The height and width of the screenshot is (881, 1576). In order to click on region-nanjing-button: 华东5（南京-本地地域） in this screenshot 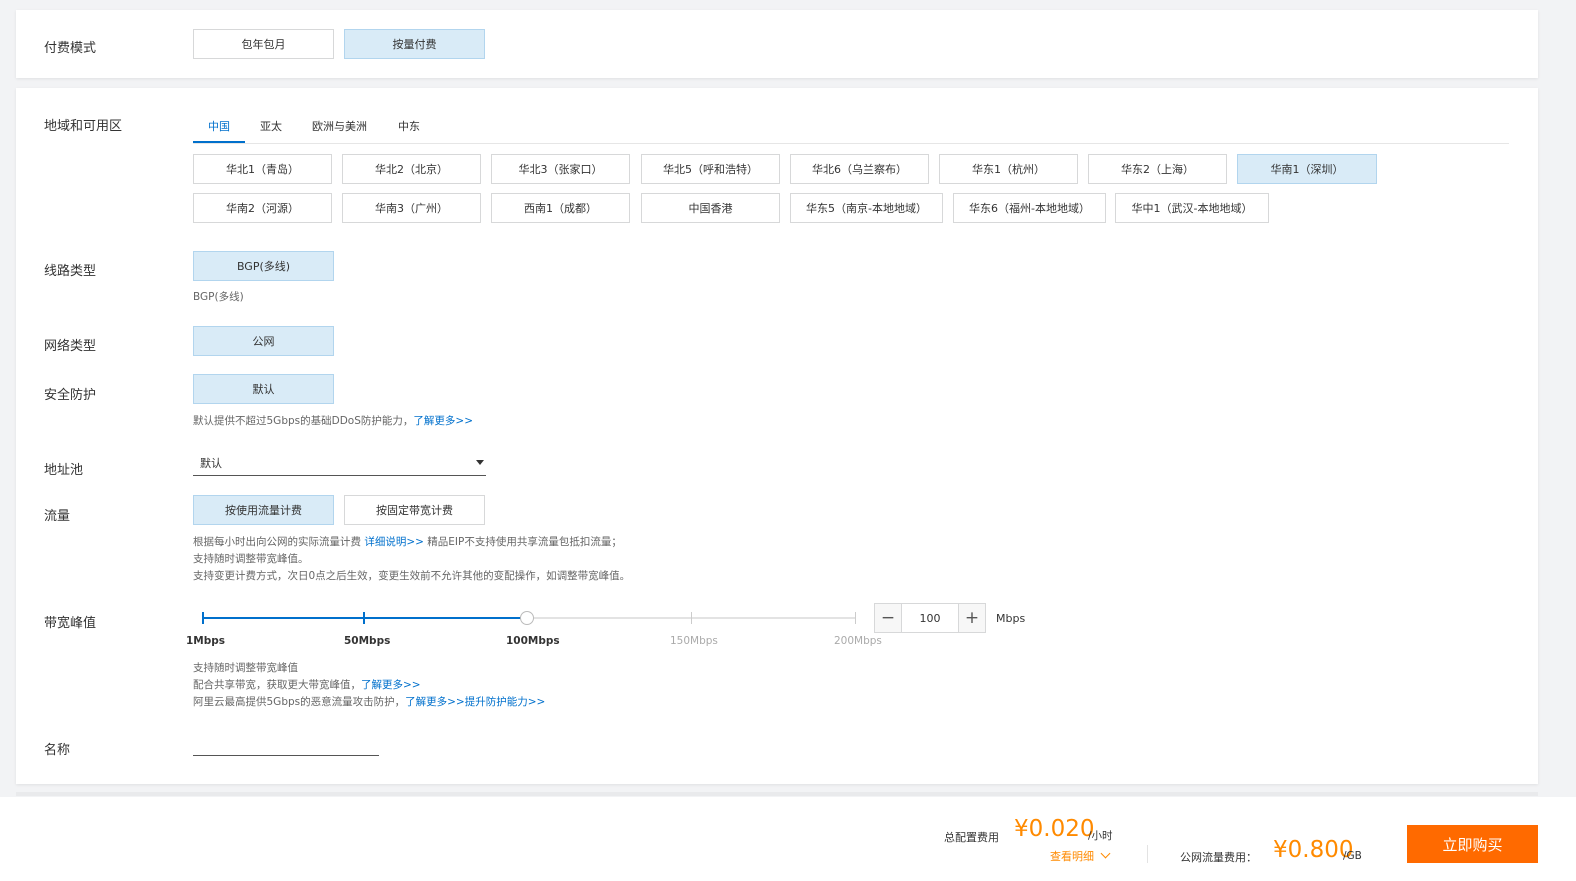, I will do `click(866, 208)`.